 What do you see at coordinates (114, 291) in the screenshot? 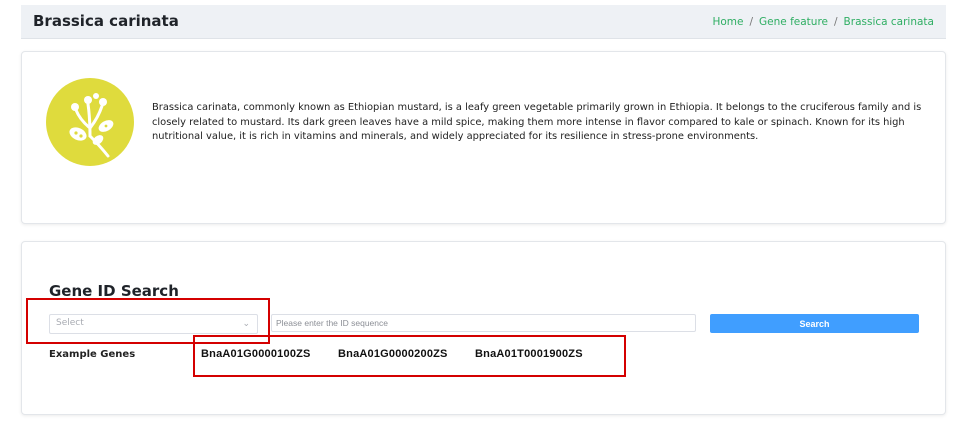
I see `gene-search-title: Gene ID Search` at bounding box center [114, 291].